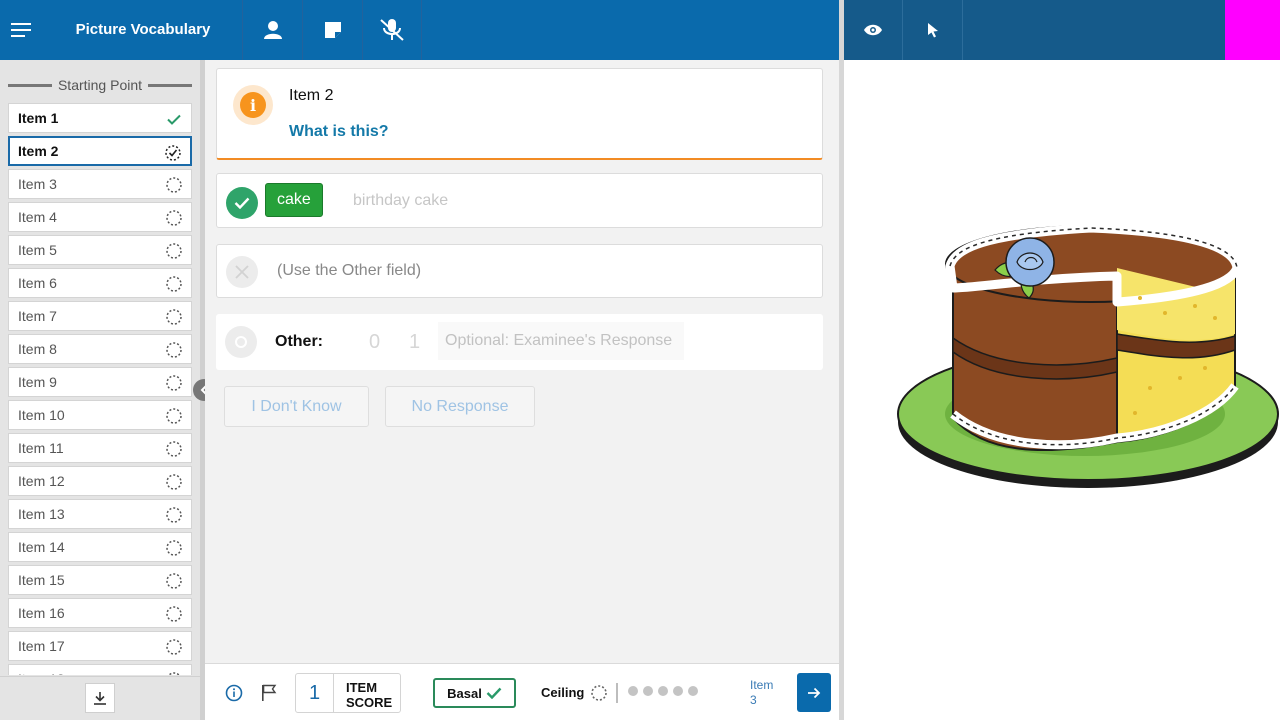 This screenshot has height=720, width=1280. I want to click on sidebar-item: Item 6, so click(100, 283).